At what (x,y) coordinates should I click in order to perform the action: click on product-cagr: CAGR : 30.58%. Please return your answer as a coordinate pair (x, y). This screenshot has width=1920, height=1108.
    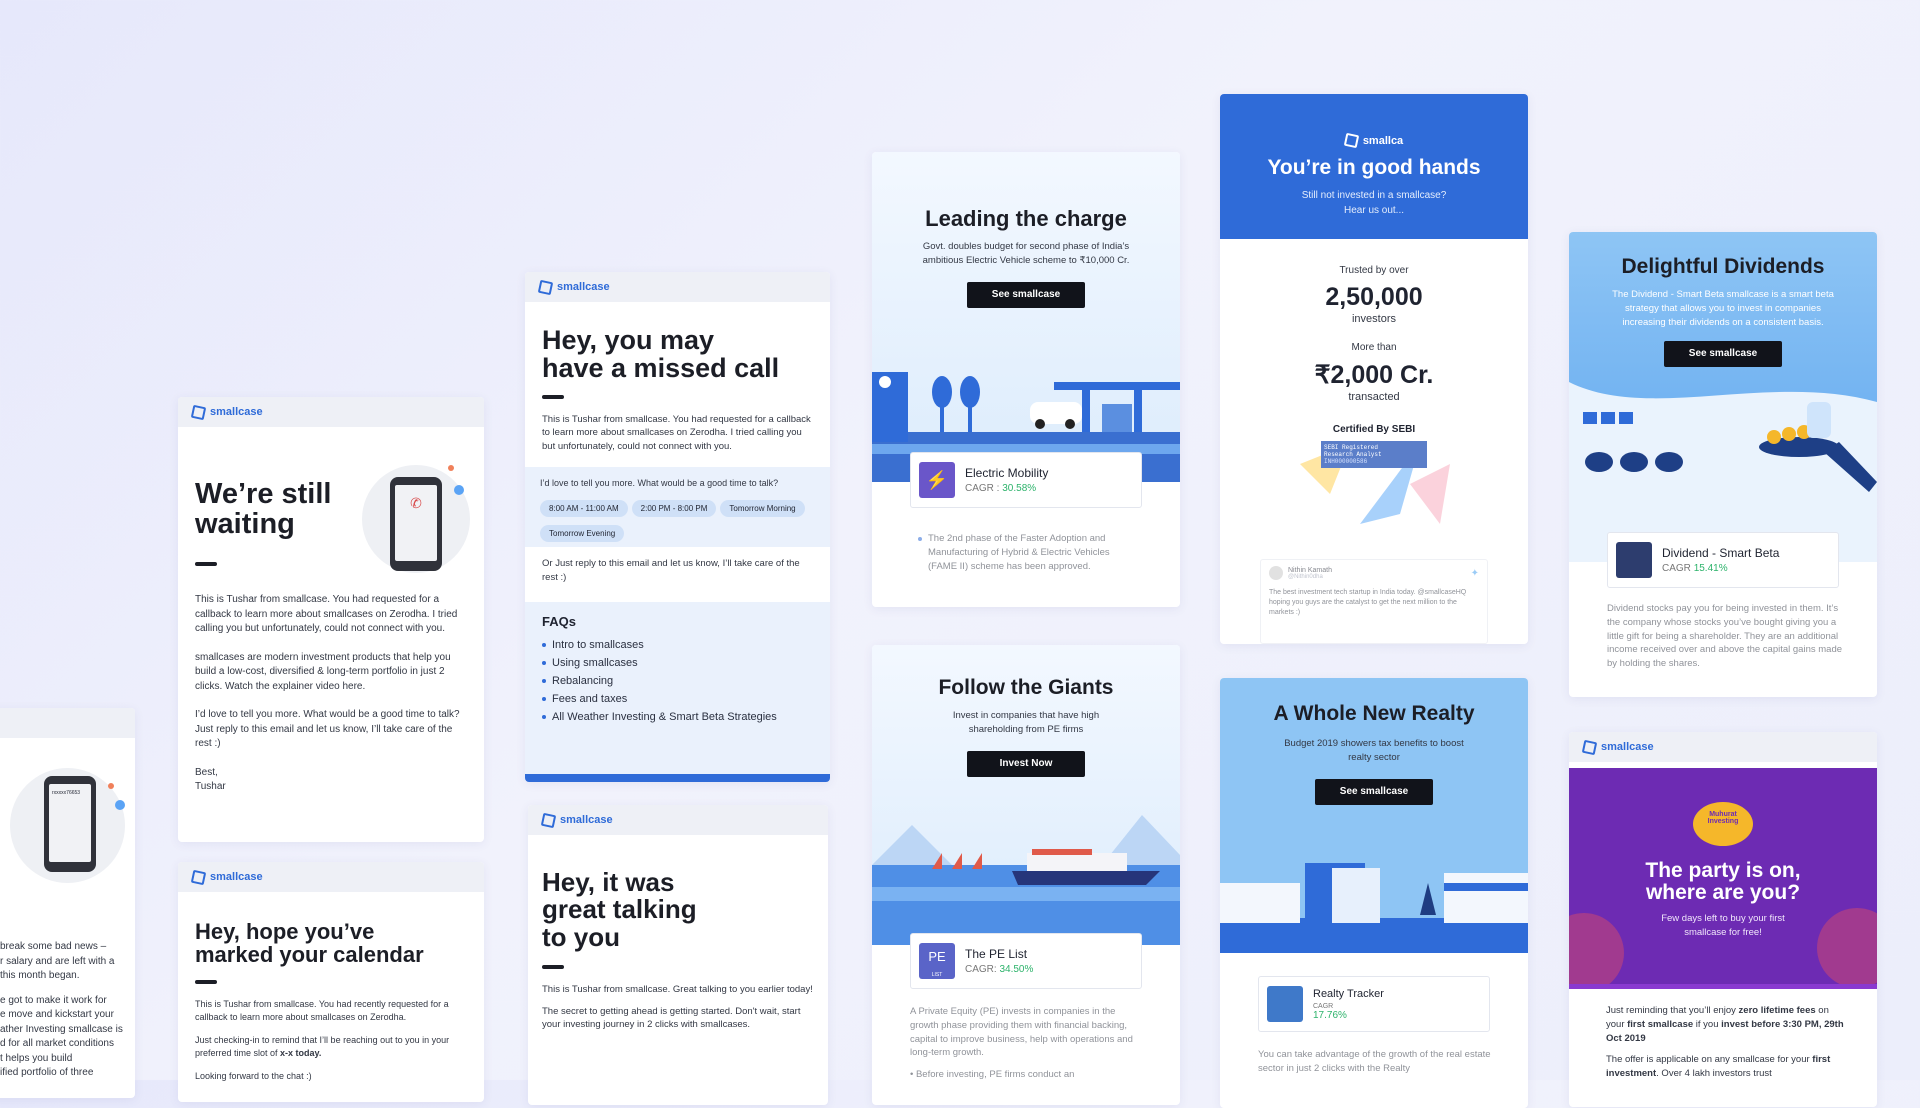
    Looking at the image, I should click on (1001, 488).